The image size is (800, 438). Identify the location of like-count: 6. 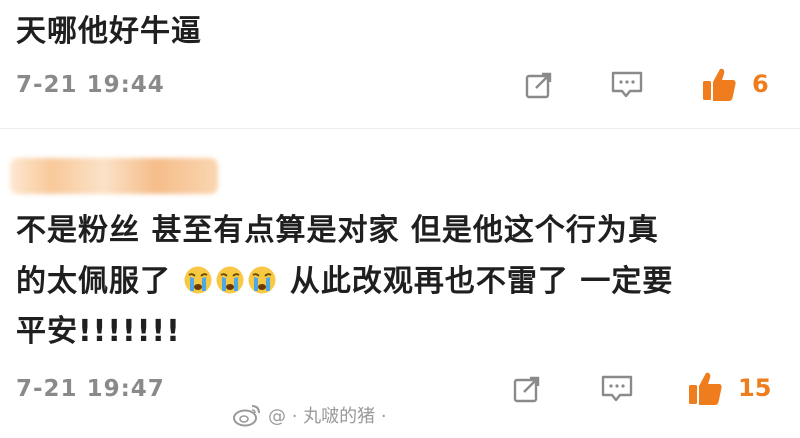
(760, 84).